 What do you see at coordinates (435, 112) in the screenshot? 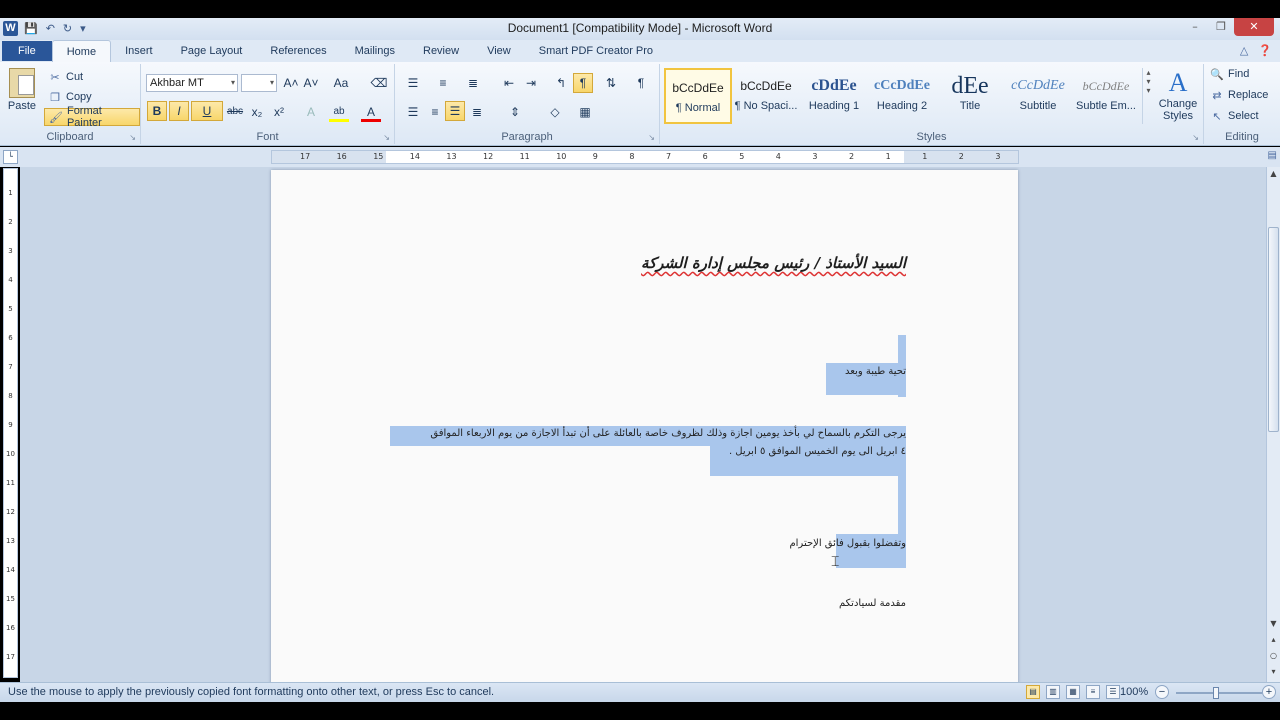
I see `align-center-icon: ≡` at bounding box center [435, 112].